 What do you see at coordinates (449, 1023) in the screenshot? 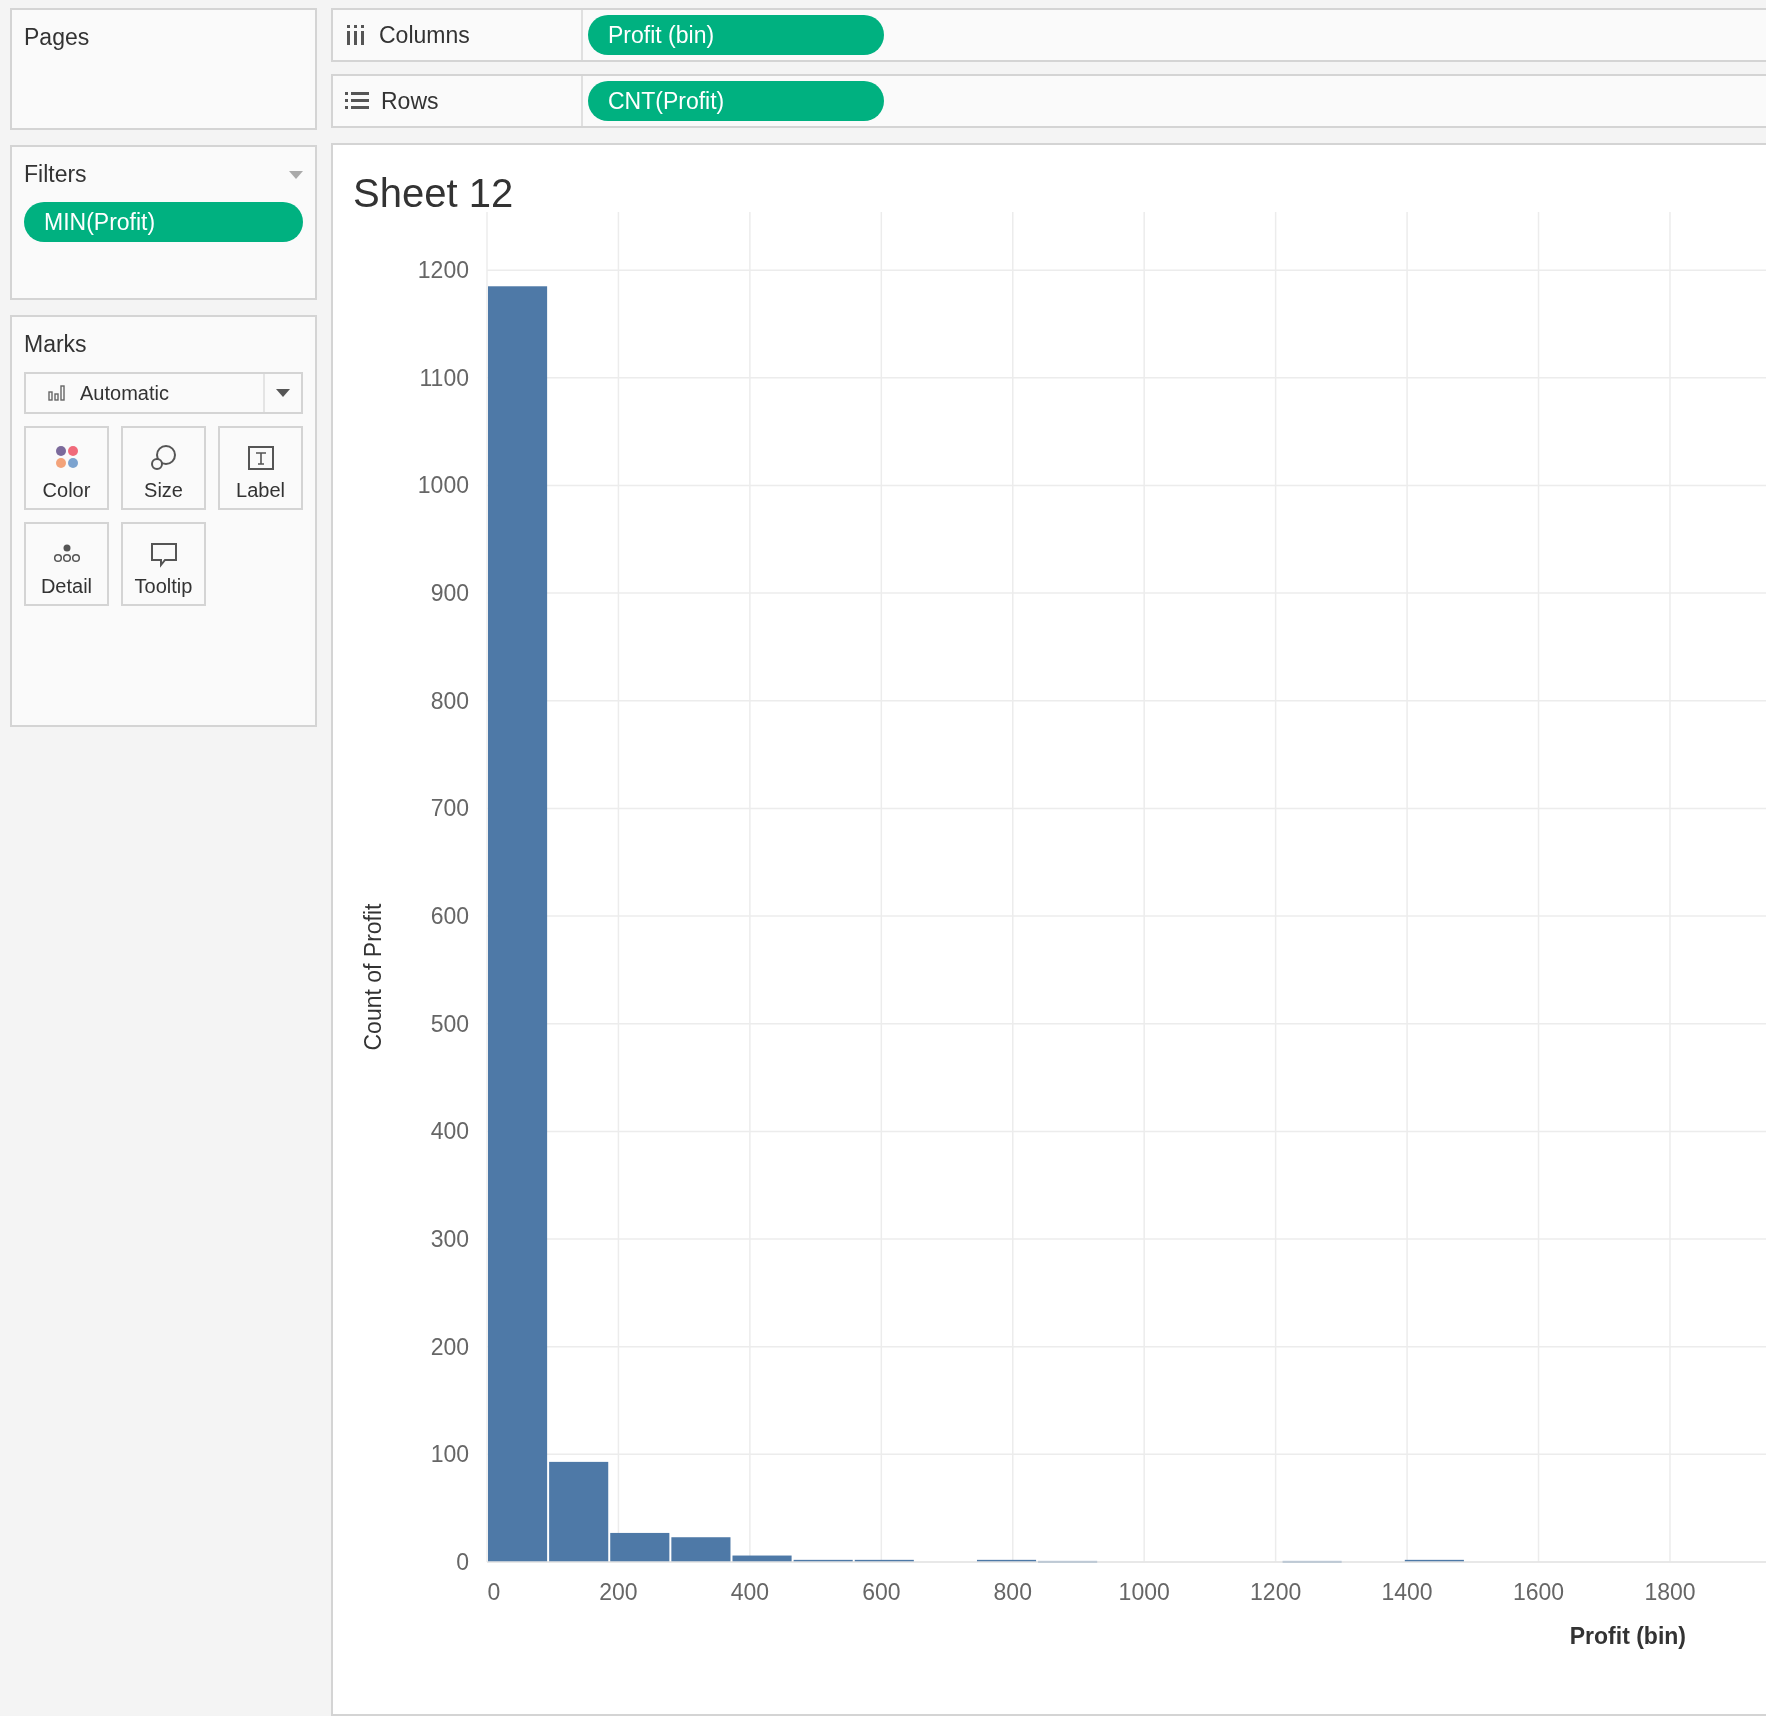
I see `y-axis-label: 500` at bounding box center [449, 1023].